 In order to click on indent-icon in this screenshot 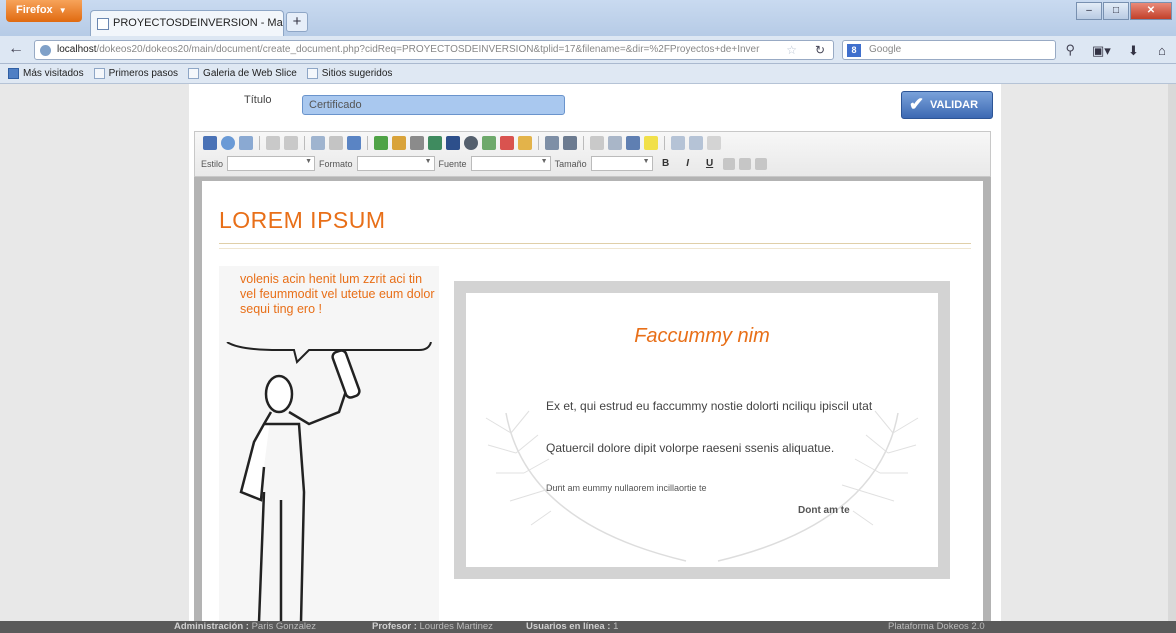, I will do `click(615, 143)`.